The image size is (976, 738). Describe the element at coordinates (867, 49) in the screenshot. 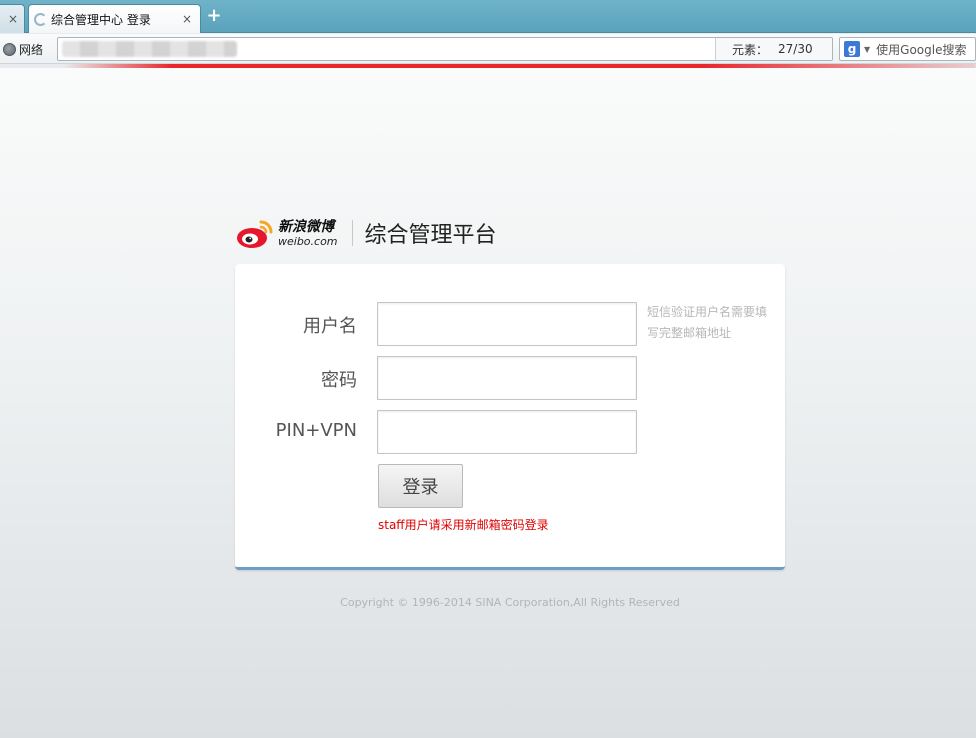

I see `chevron-down-icon: ▼` at that location.